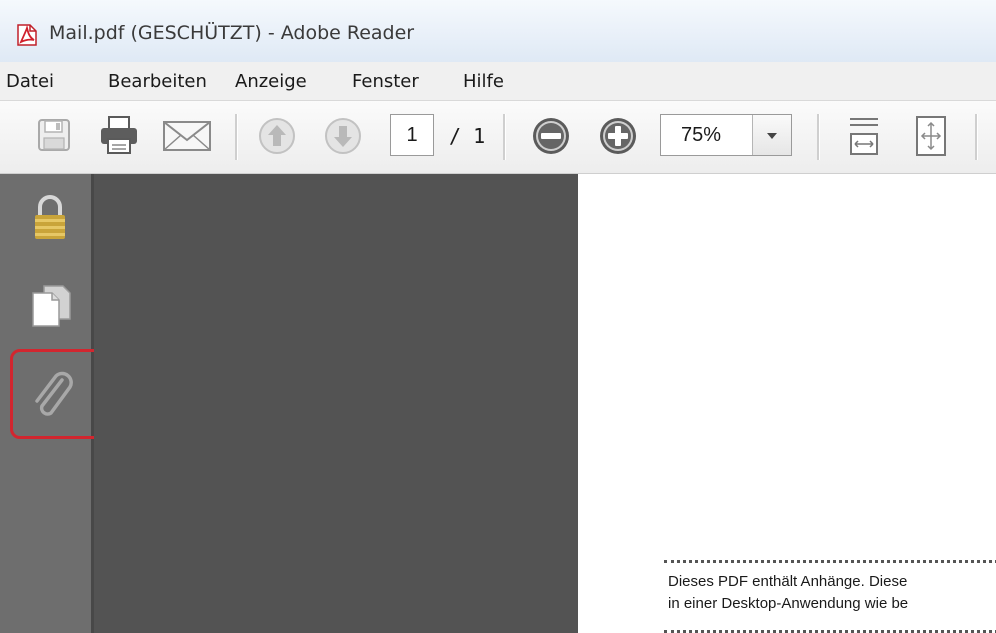  Describe the element at coordinates (931, 136) in the screenshot. I see `fit-page-icon` at that location.